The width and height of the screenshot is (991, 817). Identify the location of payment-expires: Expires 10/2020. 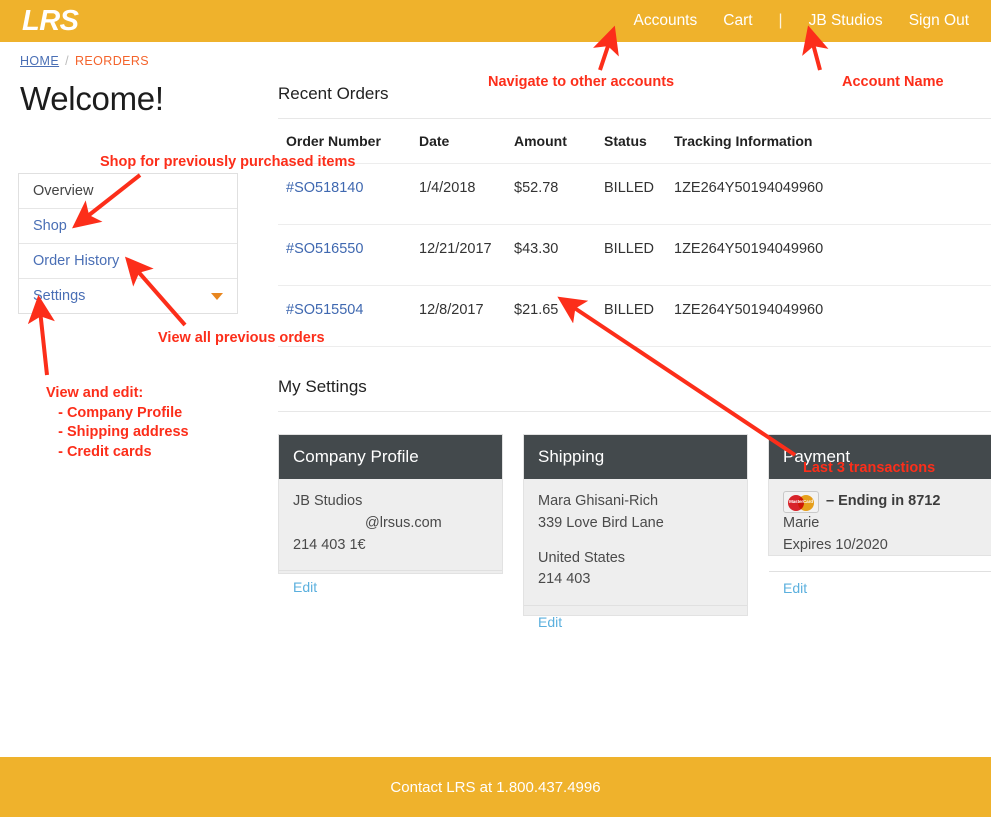
(835, 544).